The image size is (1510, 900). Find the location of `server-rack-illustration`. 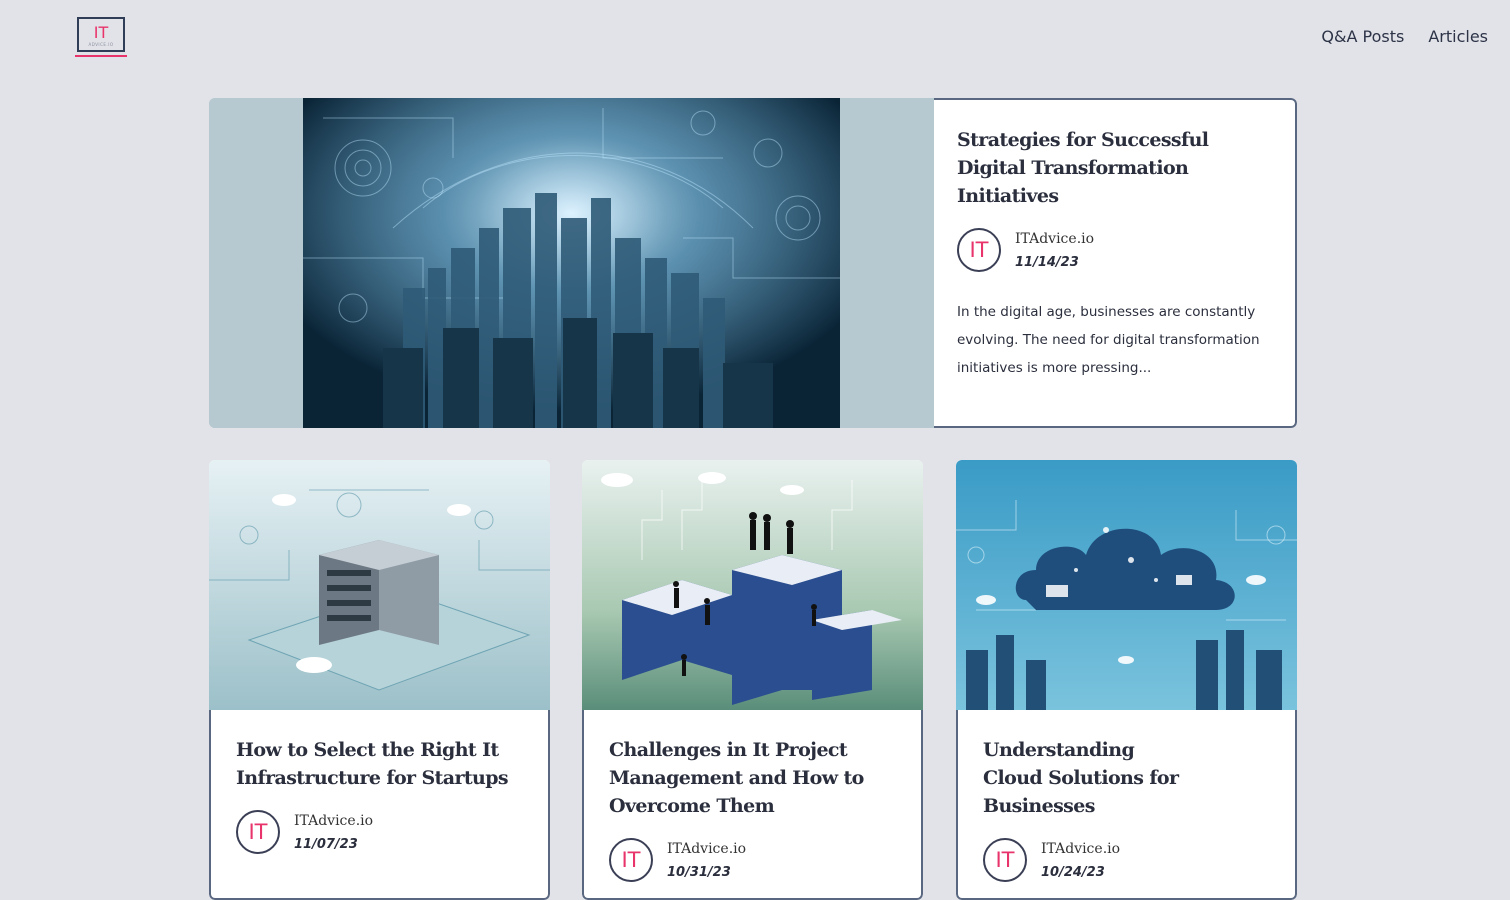

server-rack-illustration is located at coordinates (379, 585).